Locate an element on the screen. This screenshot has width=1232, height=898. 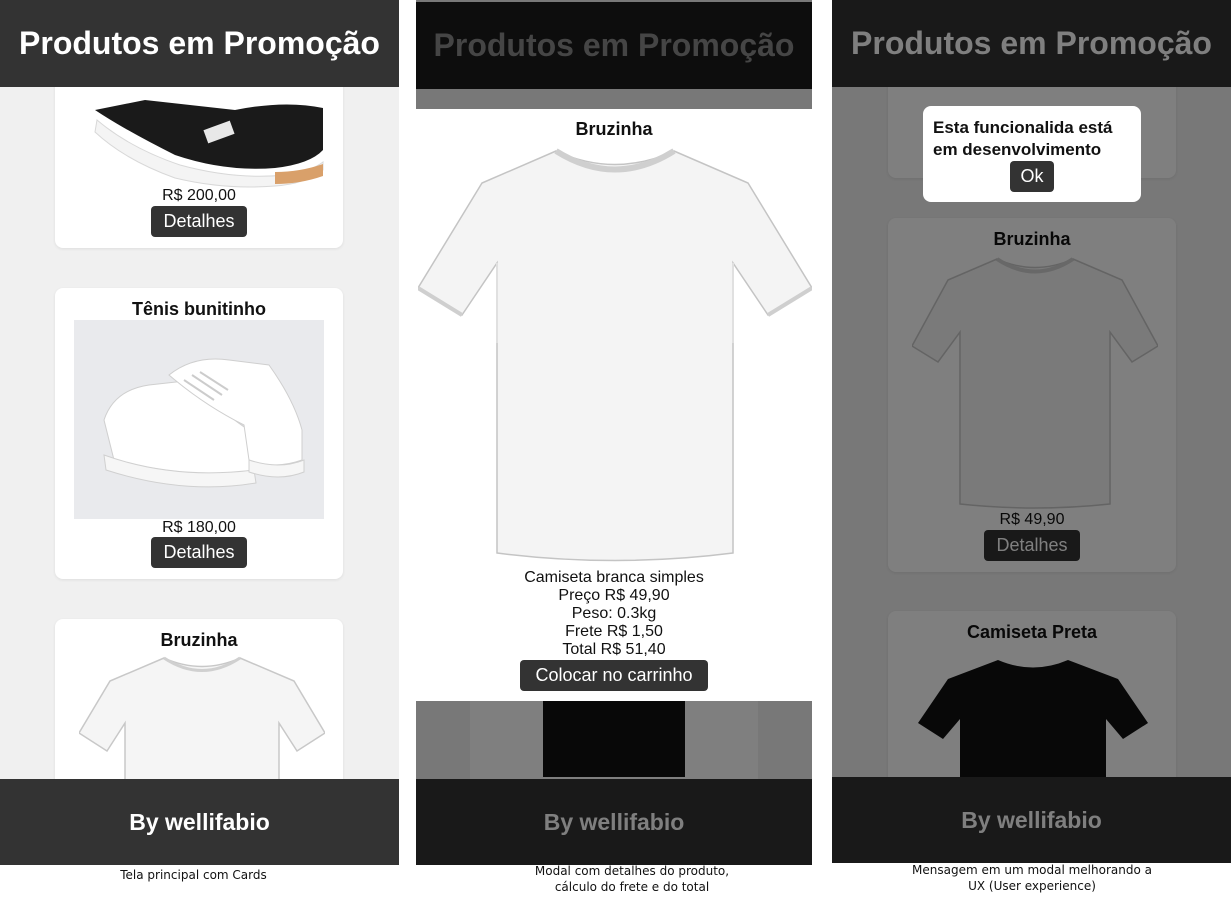
alert-message-line: Esta funcionalida está is located at coordinates (1023, 127).